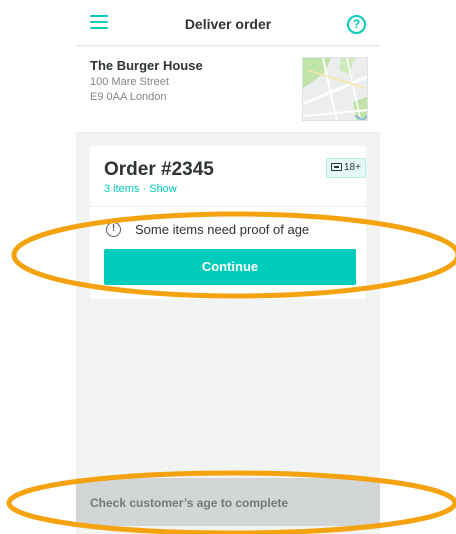 The height and width of the screenshot is (534, 456). Describe the element at coordinates (140, 189) in the screenshot. I see `show-items-link: 3 items · Show` at that location.